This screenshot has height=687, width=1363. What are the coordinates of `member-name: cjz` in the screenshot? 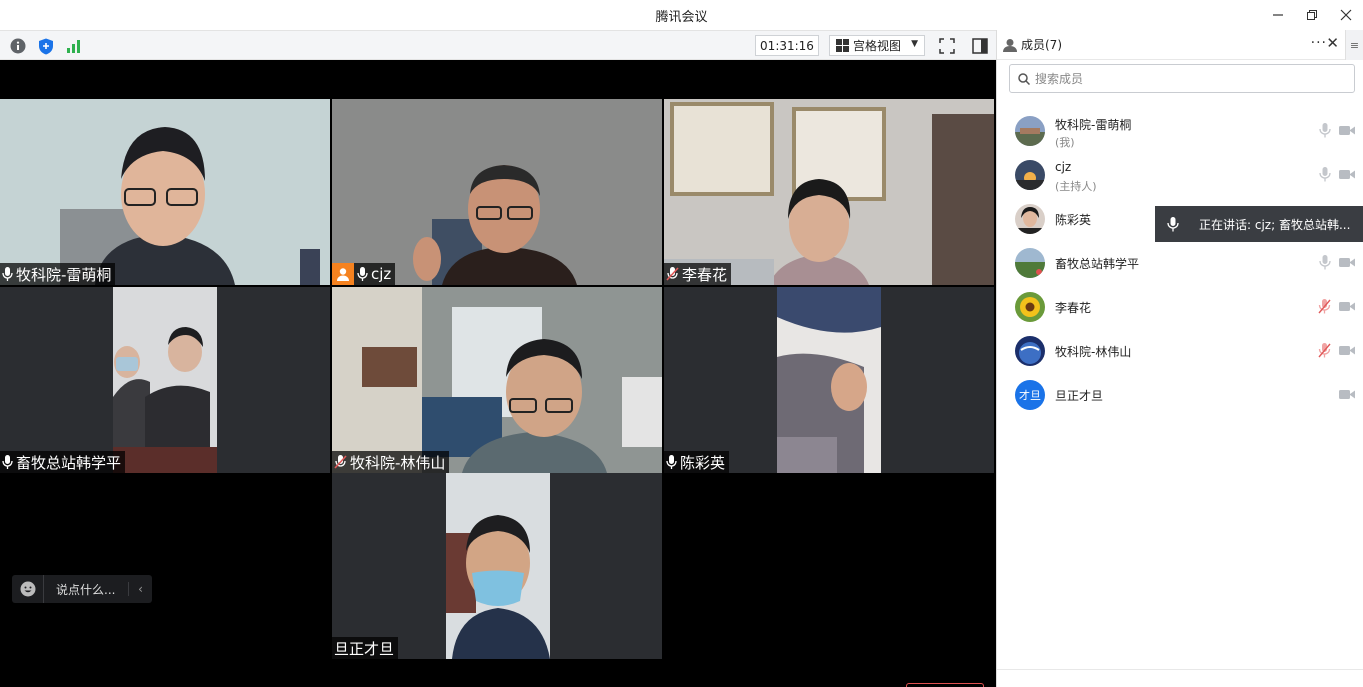 It's located at (1063, 167).